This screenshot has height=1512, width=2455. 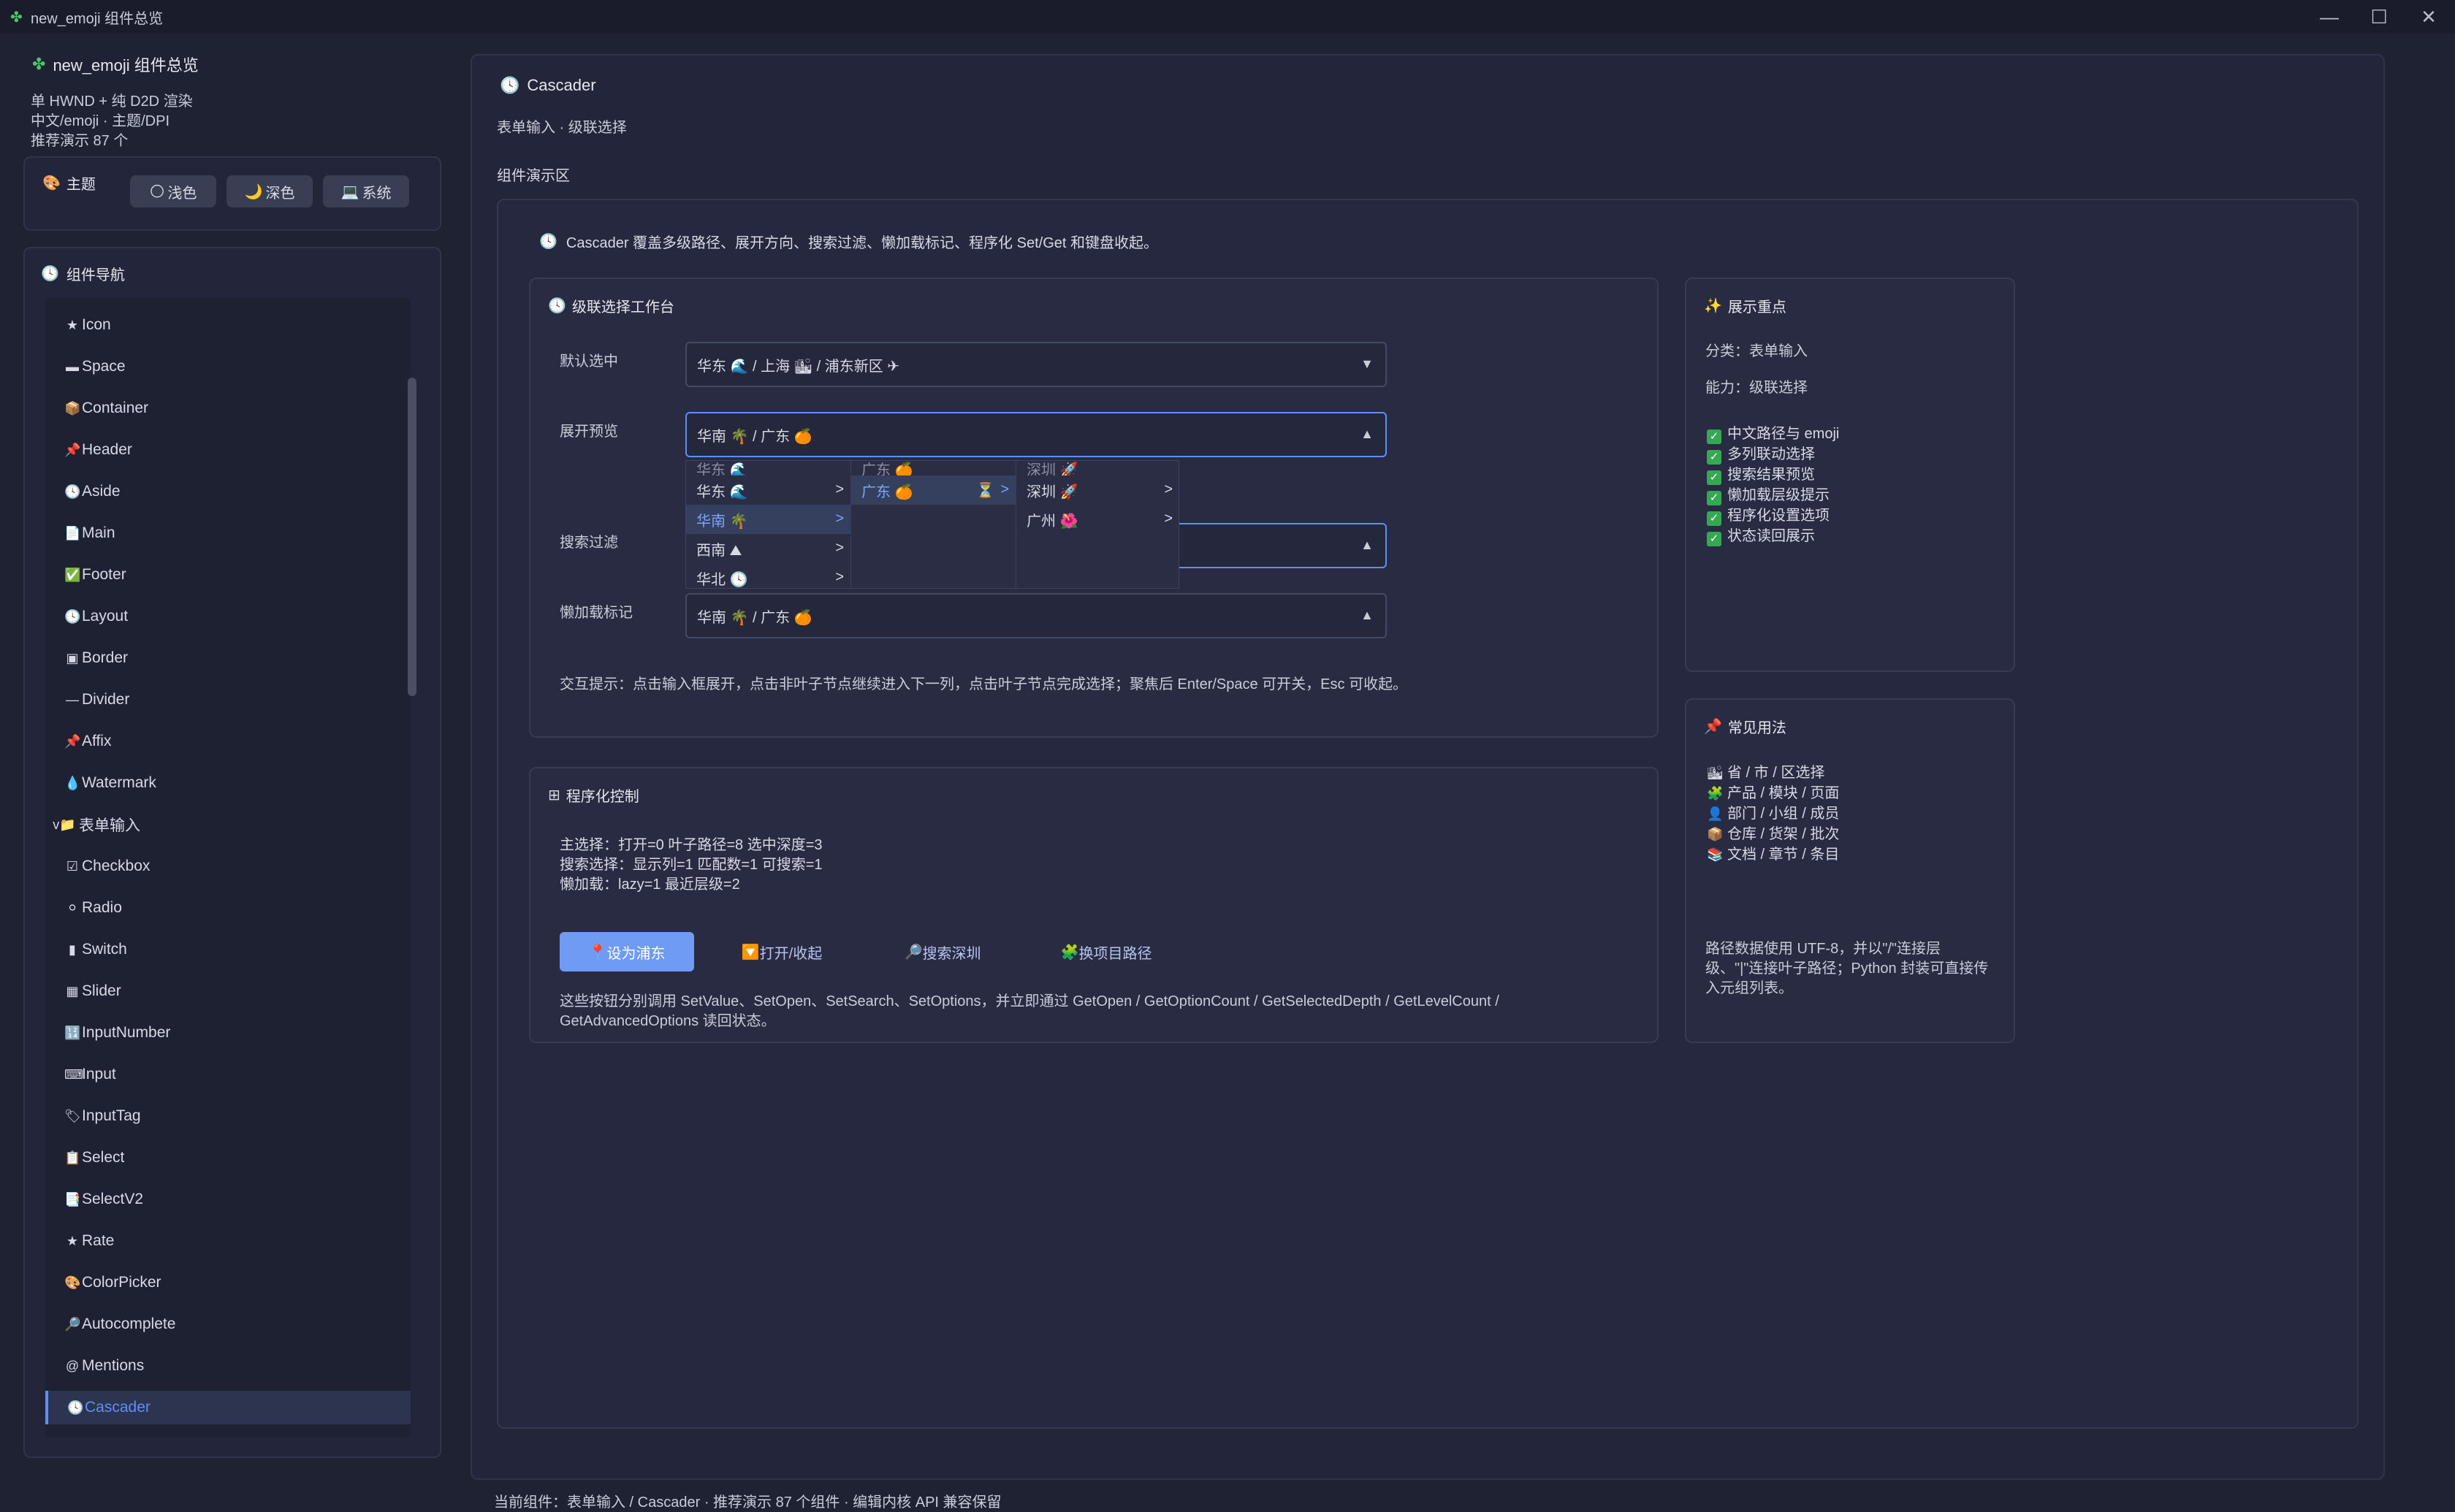 What do you see at coordinates (2329, 17) in the screenshot?
I see `minimize-button: —` at bounding box center [2329, 17].